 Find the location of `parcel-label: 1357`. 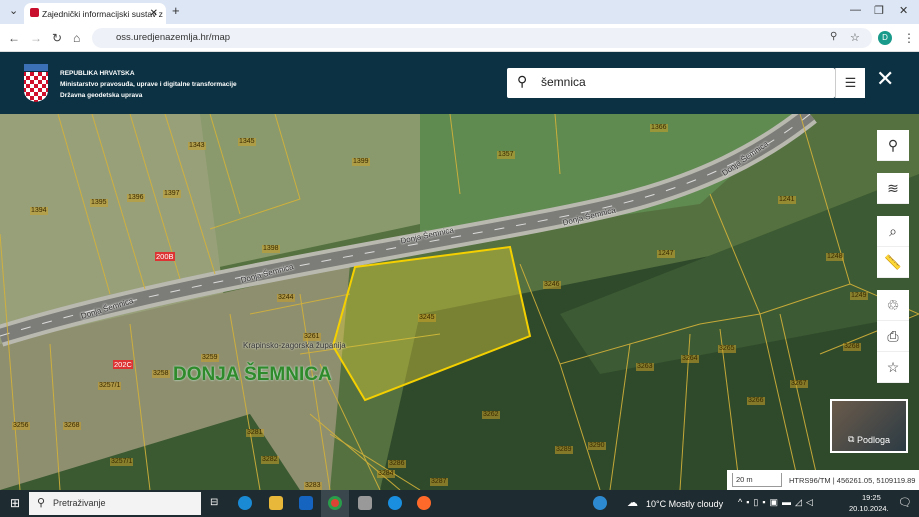

parcel-label: 1357 is located at coordinates (506, 155).